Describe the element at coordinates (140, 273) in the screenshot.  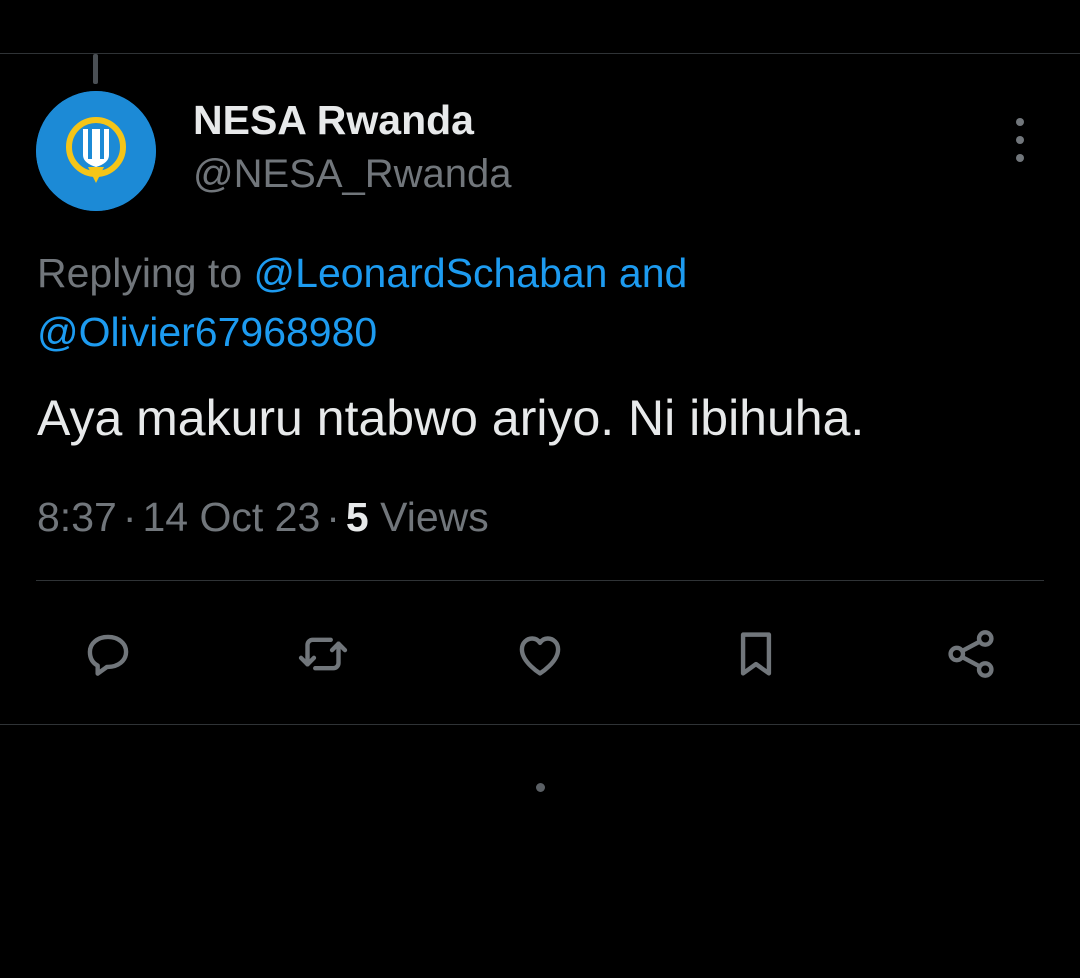
I see `replying-prefix: Replying to` at that location.